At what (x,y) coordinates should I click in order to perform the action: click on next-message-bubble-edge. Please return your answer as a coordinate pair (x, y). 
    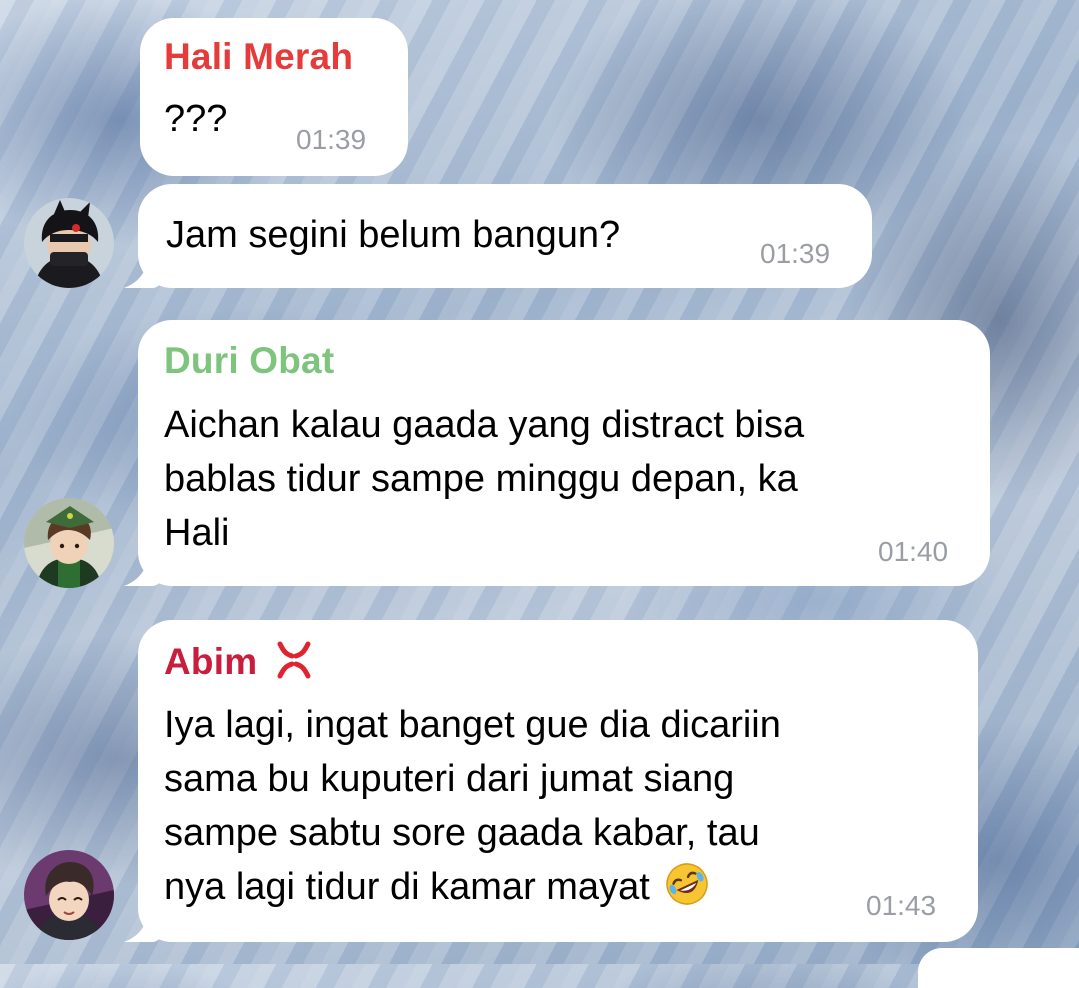
    Looking at the image, I should click on (998, 968).